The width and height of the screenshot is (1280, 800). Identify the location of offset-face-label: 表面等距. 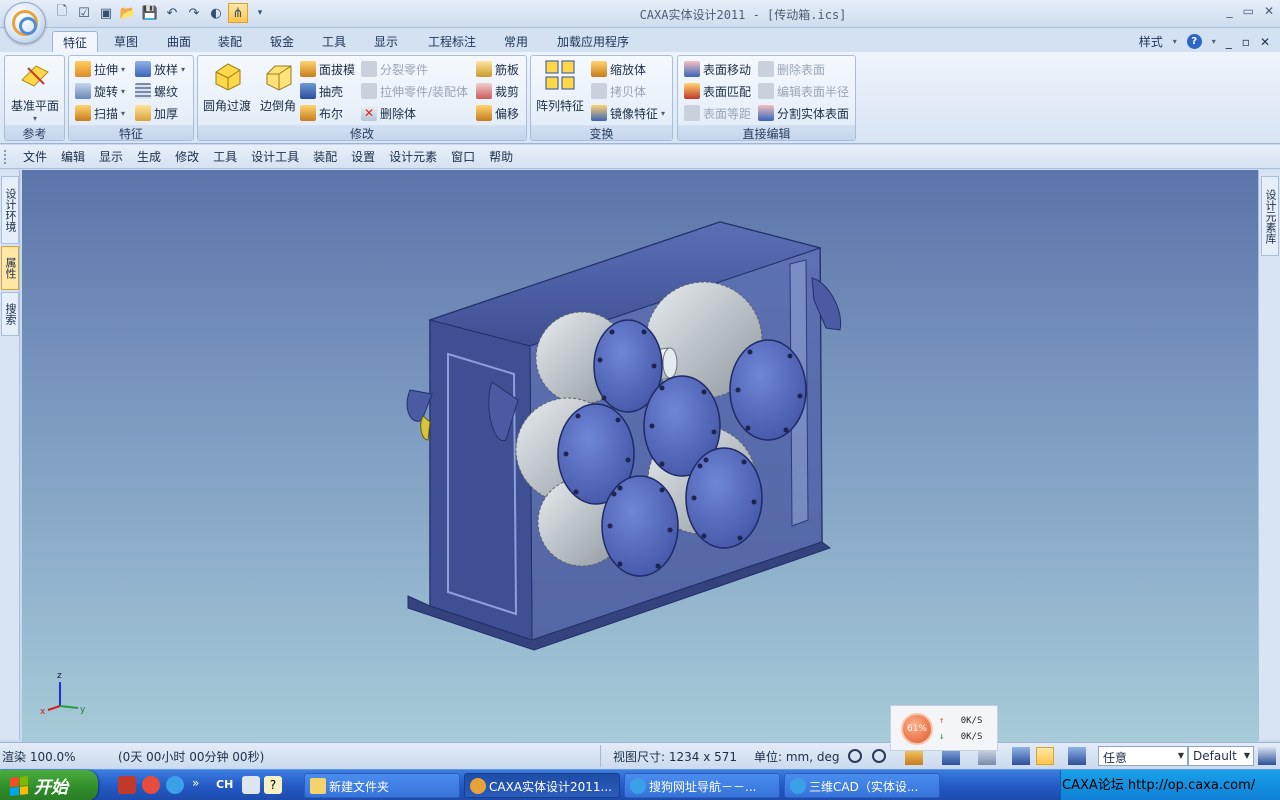
(727, 113).